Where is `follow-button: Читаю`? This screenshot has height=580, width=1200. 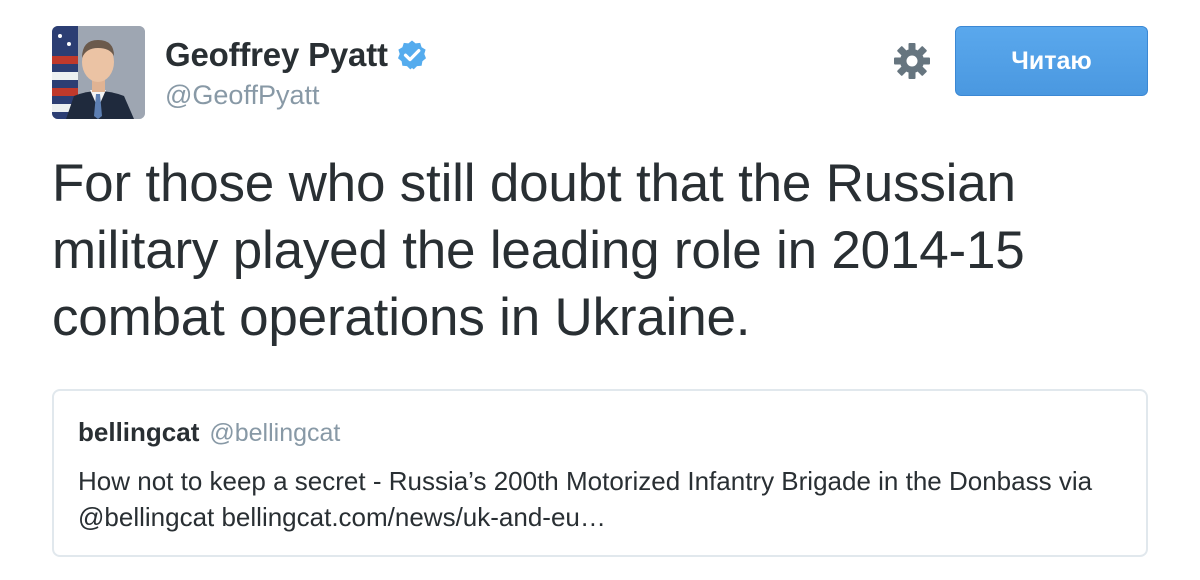
follow-button: Читаю is located at coordinates (1051, 61).